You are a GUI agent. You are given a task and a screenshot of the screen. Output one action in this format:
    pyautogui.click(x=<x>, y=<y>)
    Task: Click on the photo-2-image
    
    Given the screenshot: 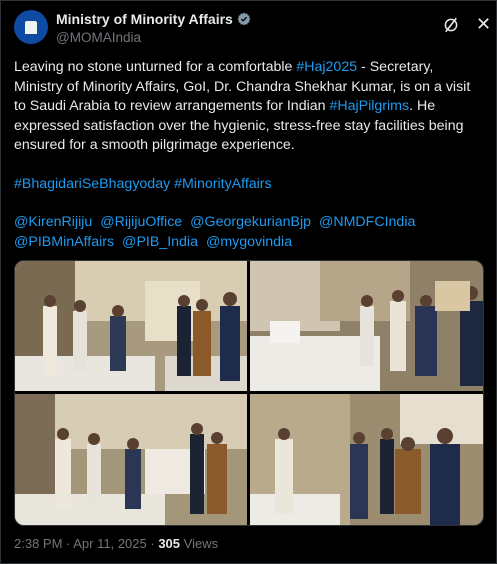 What is the action you would take?
    pyautogui.click(x=366, y=326)
    